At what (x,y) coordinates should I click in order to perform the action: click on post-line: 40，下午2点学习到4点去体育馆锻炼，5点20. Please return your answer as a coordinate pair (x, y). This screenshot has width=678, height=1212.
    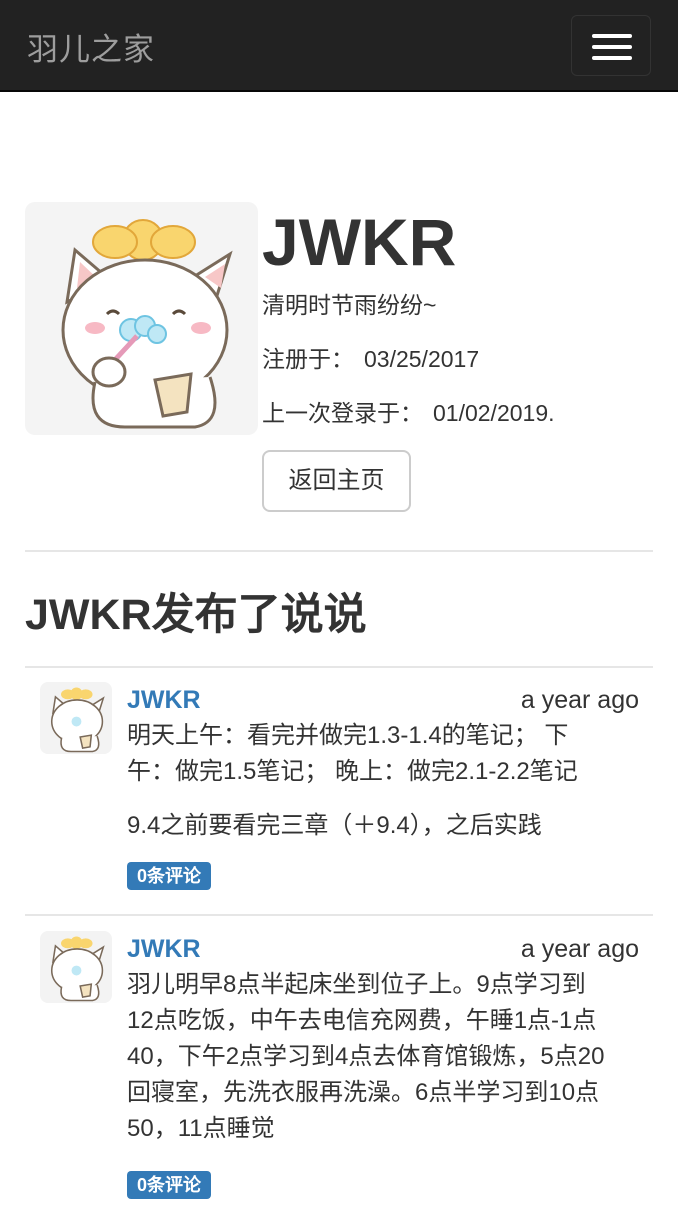
    Looking at the image, I should click on (366, 1056).